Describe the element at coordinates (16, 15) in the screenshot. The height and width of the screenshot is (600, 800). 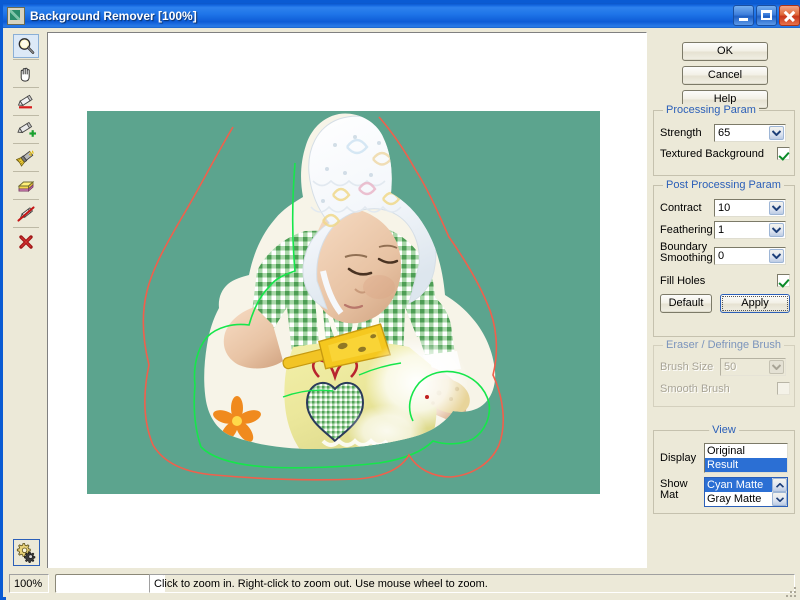
I see `app-icon` at that location.